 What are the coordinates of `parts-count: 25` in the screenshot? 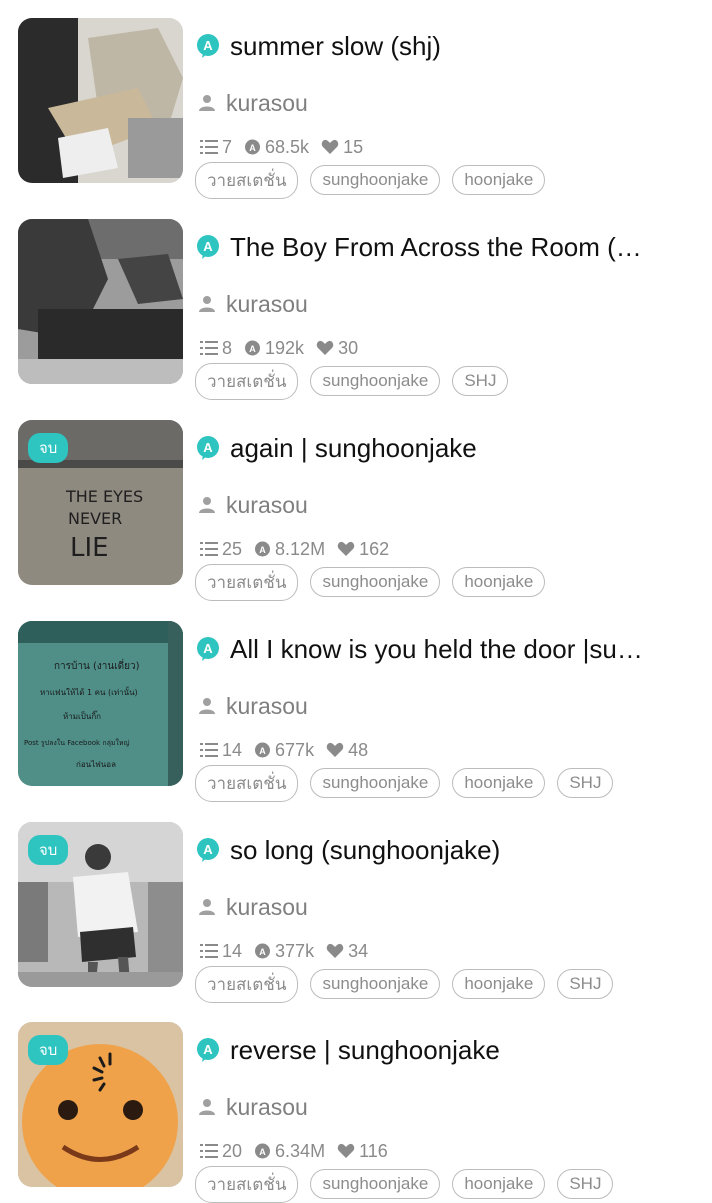 It's located at (232, 548).